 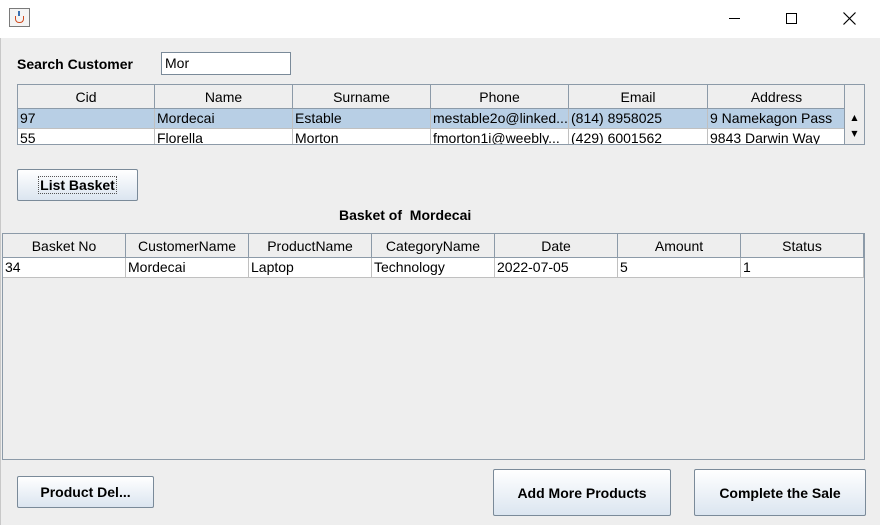 What do you see at coordinates (854, 133) in the screenshot?
I see `scroll-down-icon: ▼` at bounding box center [854, 133].